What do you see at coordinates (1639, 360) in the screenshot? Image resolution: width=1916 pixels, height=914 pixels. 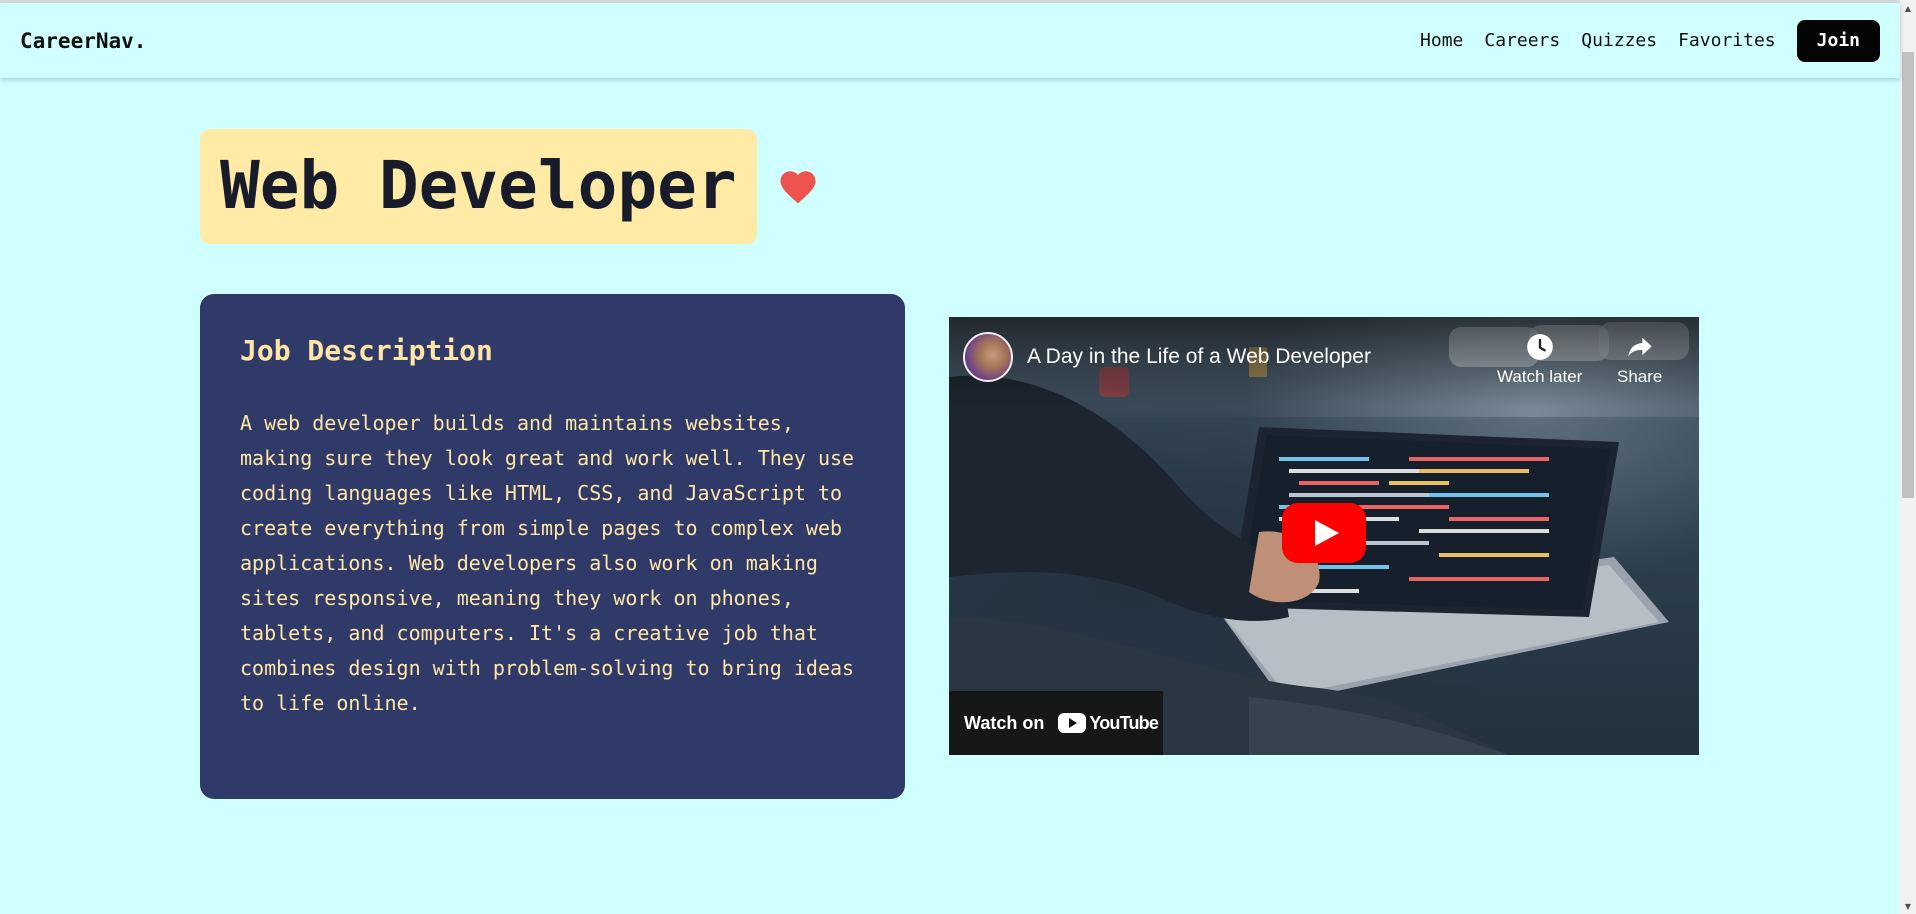 I see `share-button: Share` at bounding box center [1639, 360].